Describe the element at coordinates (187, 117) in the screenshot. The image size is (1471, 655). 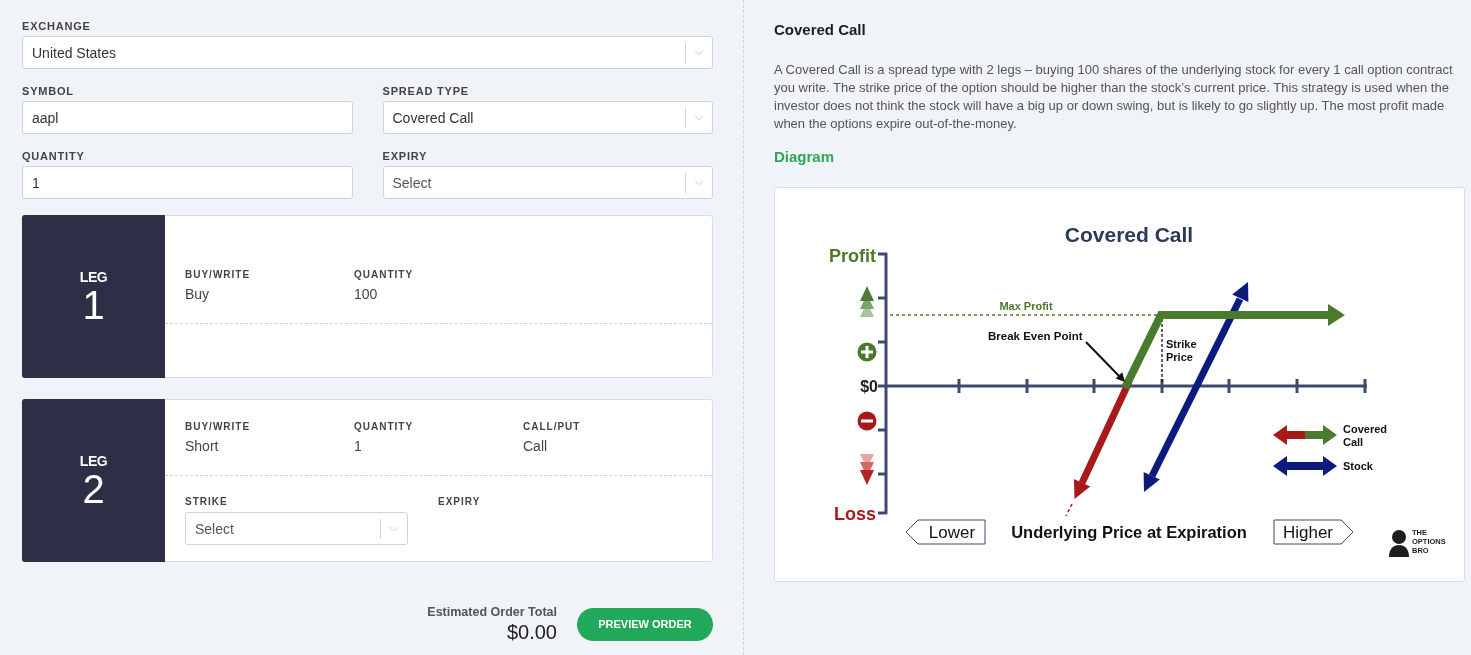
I see `input-field: aapl` at that location.